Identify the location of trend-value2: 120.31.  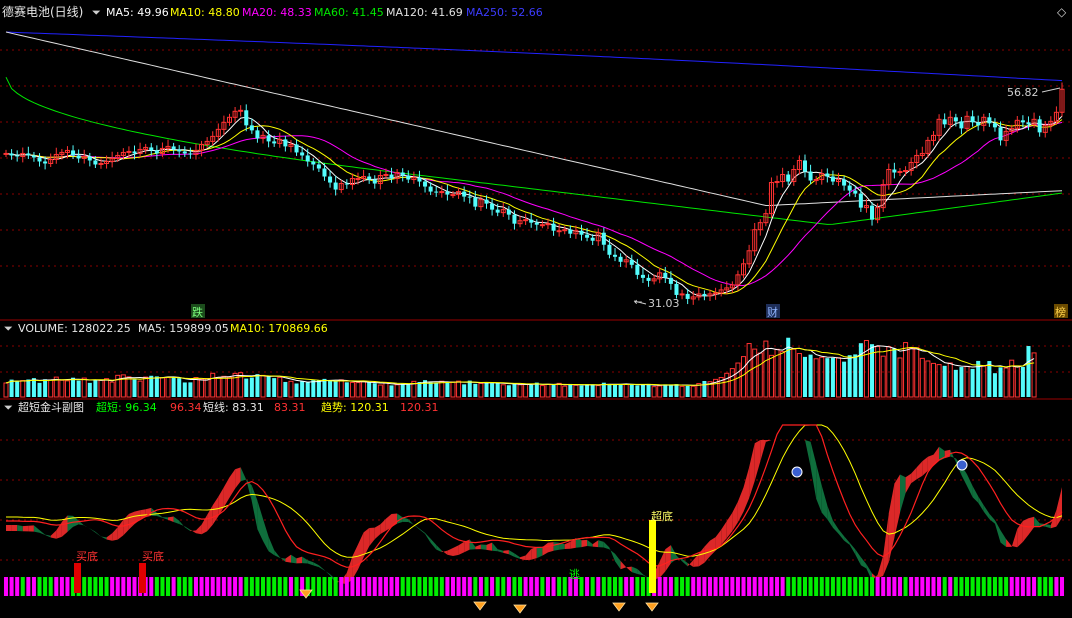
(419, 407).